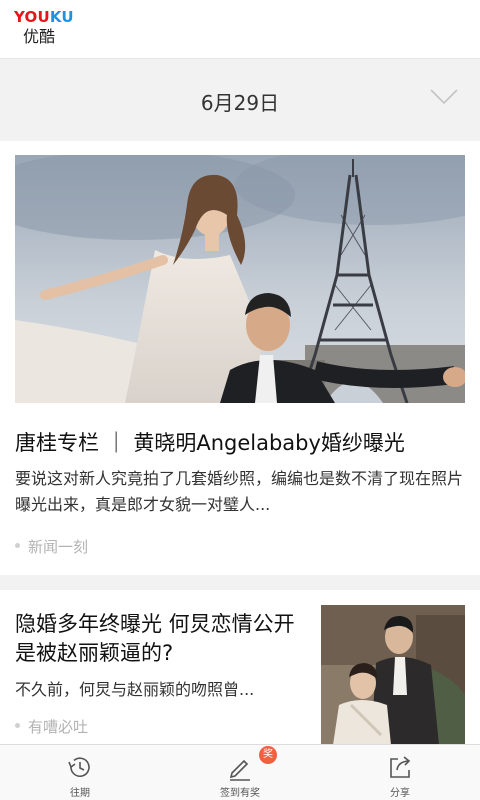  I want to click on article-thumbnail, so click(393, 675).